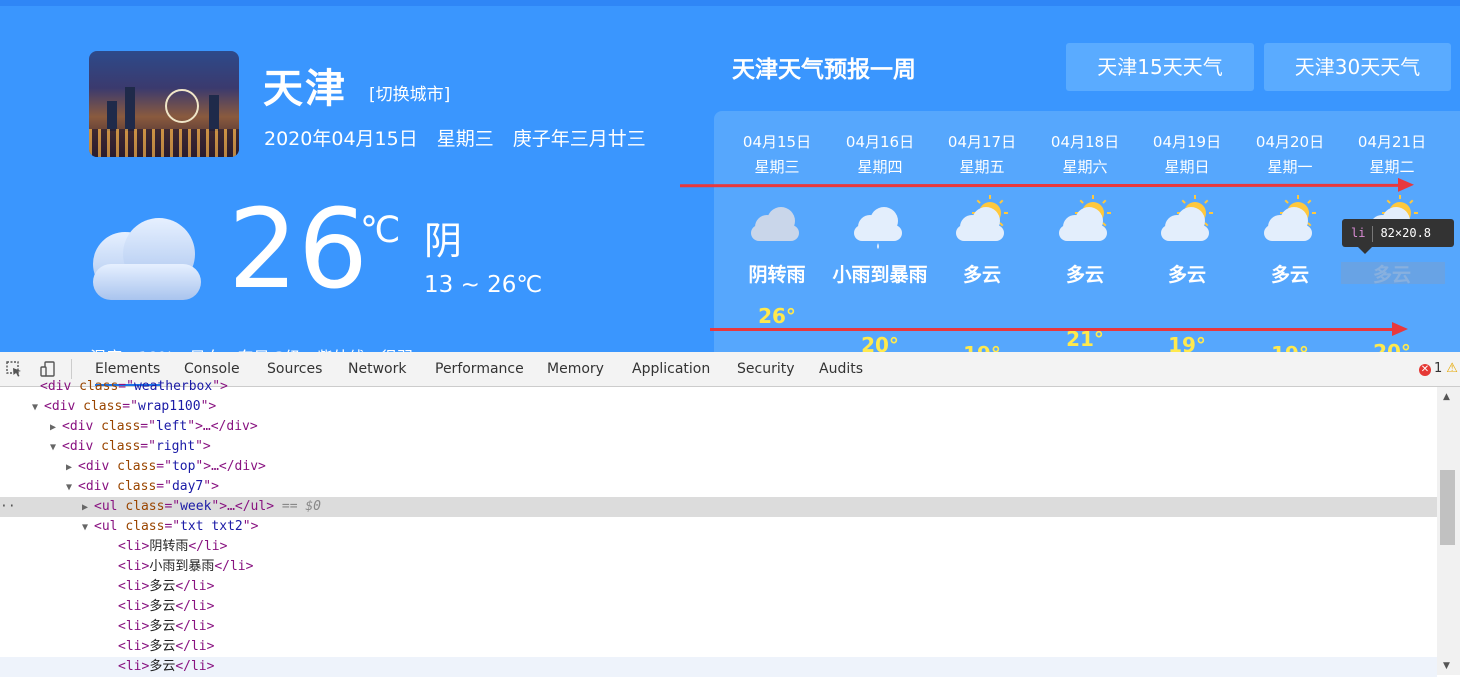  What do you see at coordinates (718, 407) in the screenshot?
I see `dom-node-row: ▼ <div class="wrap1100">` at bounding box center [718, 407].